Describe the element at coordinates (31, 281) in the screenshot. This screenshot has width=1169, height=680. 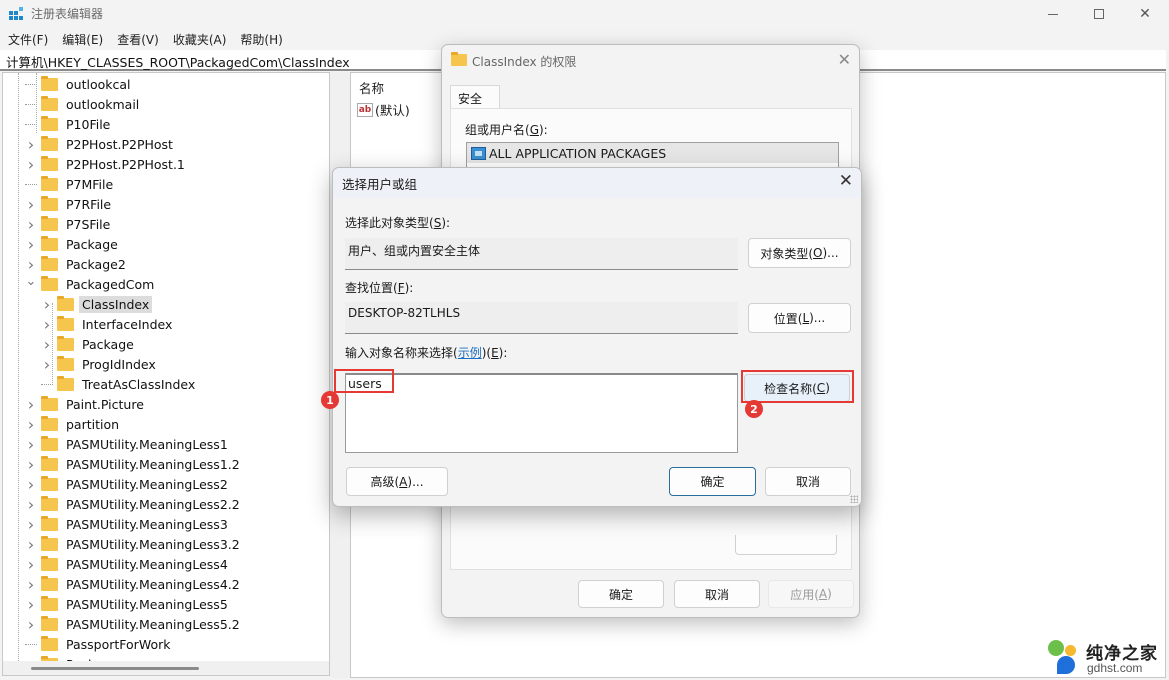
I see `chevron-down-icon: ⌄` at that location.